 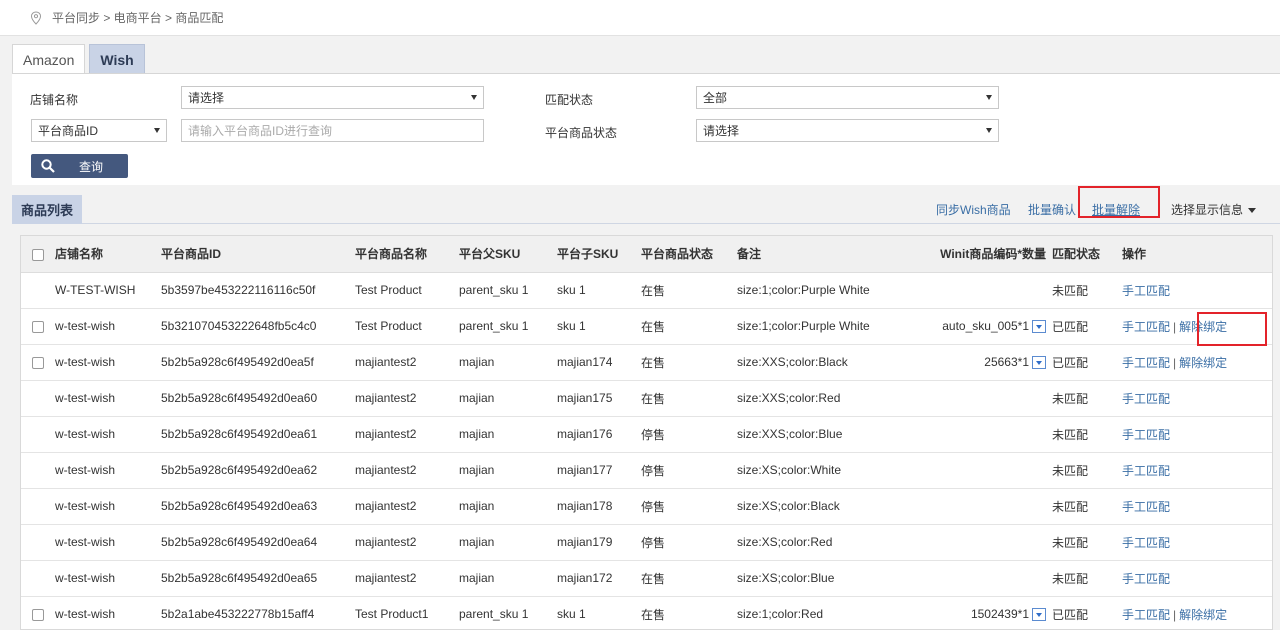 I want to click on cell-operation: 手工匹配 | 解除绑定, so click(x=1197, y=362).